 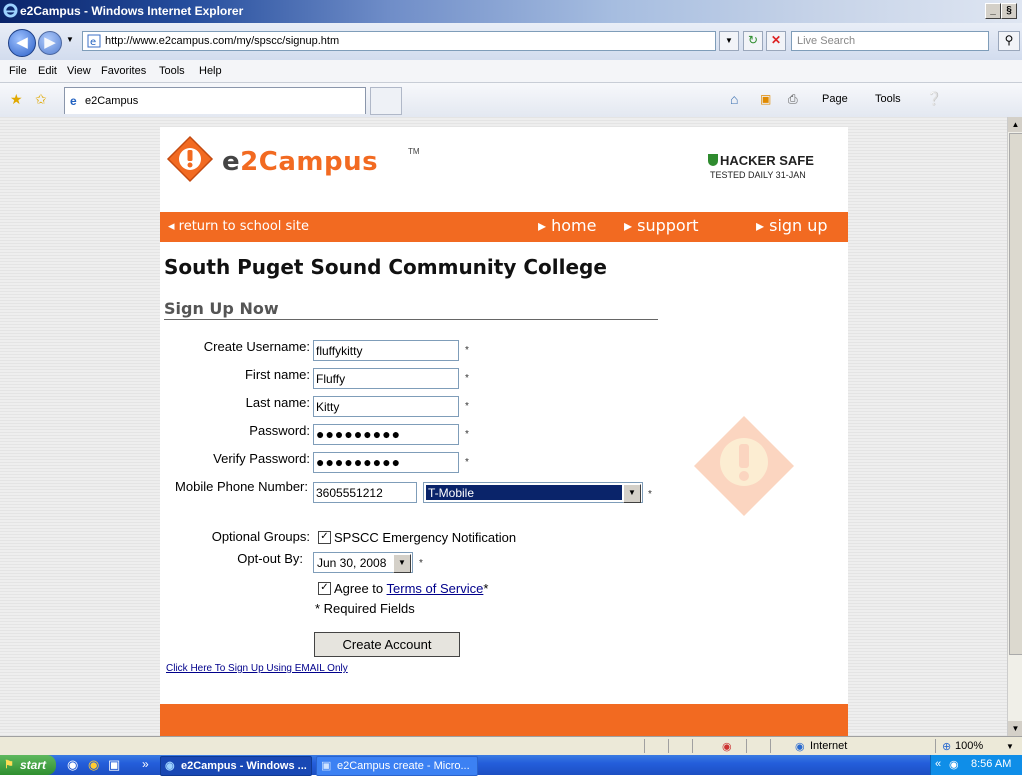 I want to click on protected-mode-icon: ◉, so click(x=727, y=746).